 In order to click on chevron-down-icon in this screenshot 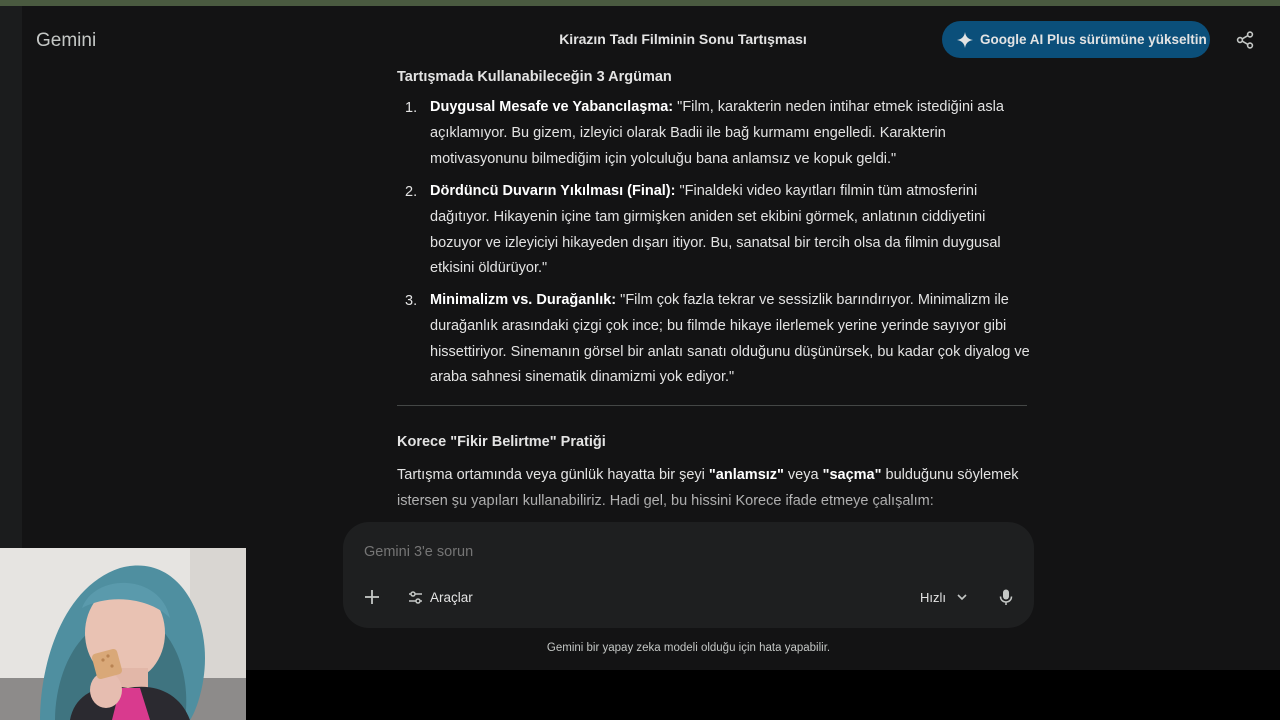, I will do `click(962, 597)`.